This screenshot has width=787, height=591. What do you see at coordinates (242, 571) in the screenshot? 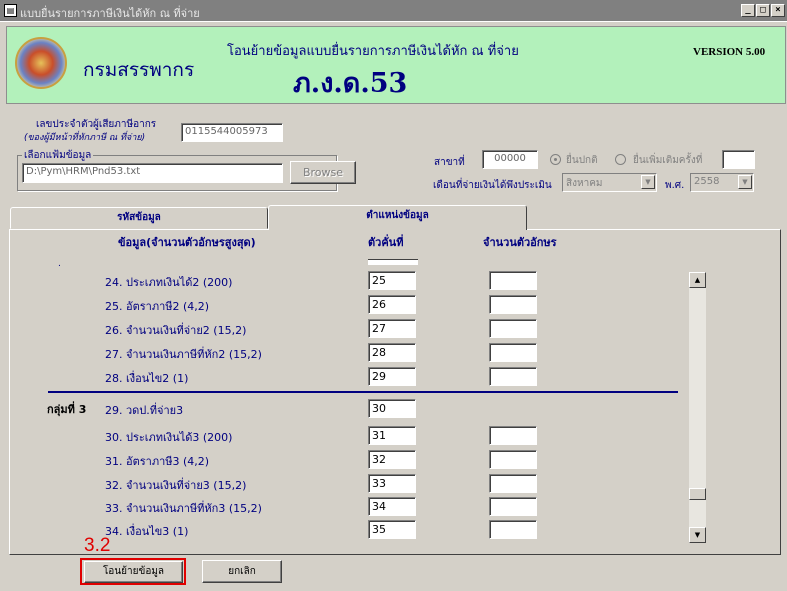
I see `cancel-button: ยกเลิก` at bounding box center [242, 571].